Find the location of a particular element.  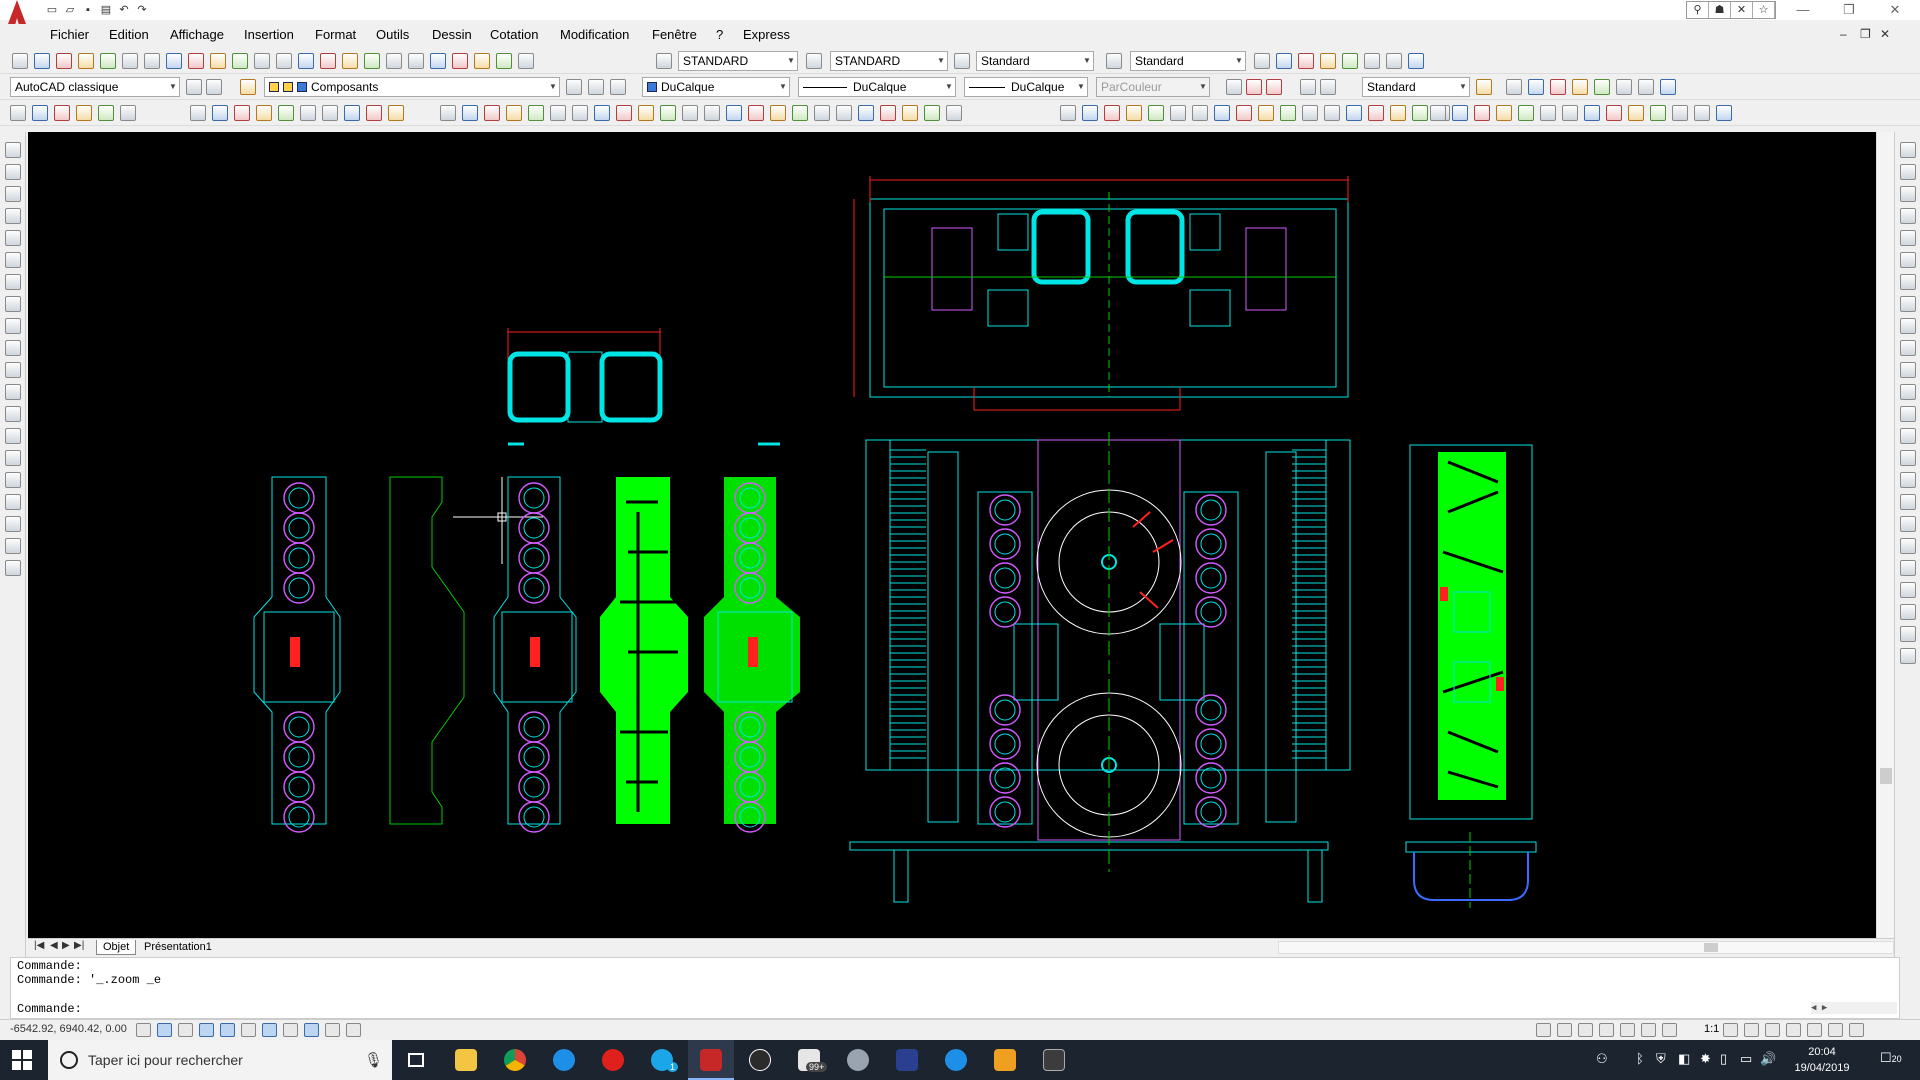

add-selected-icon is located at coordinates (13, 568).